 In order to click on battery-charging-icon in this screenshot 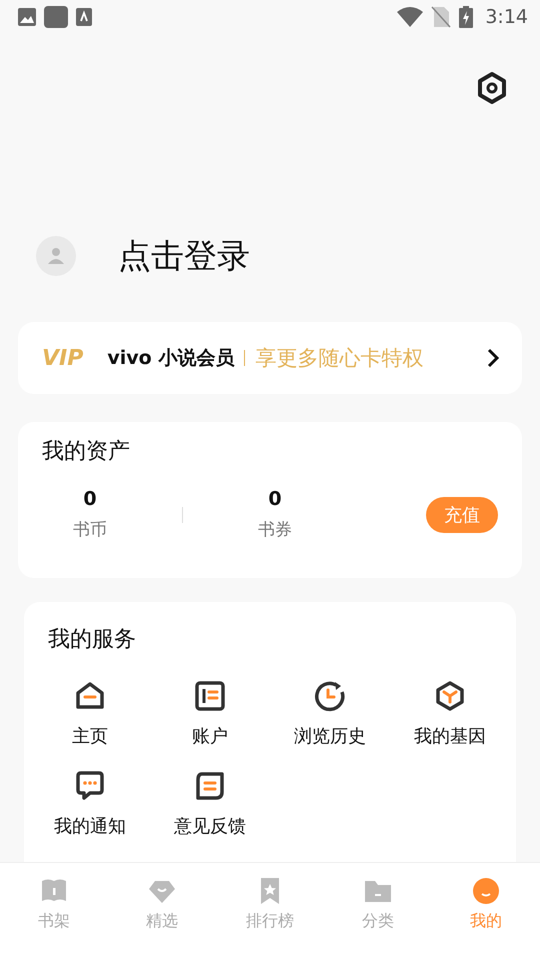, I will do `click(466, 17)`.